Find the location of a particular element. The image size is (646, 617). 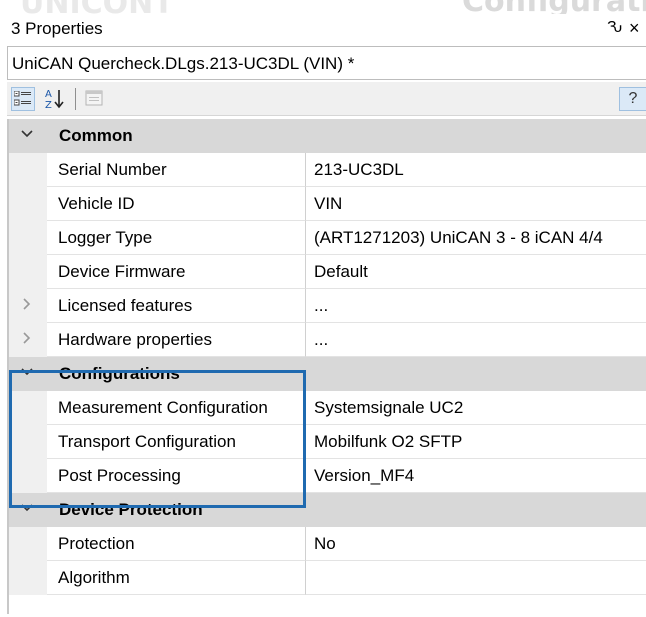

property-row-post-processing: Post Processing Version_MF4 is located at coordinates (327, 476).